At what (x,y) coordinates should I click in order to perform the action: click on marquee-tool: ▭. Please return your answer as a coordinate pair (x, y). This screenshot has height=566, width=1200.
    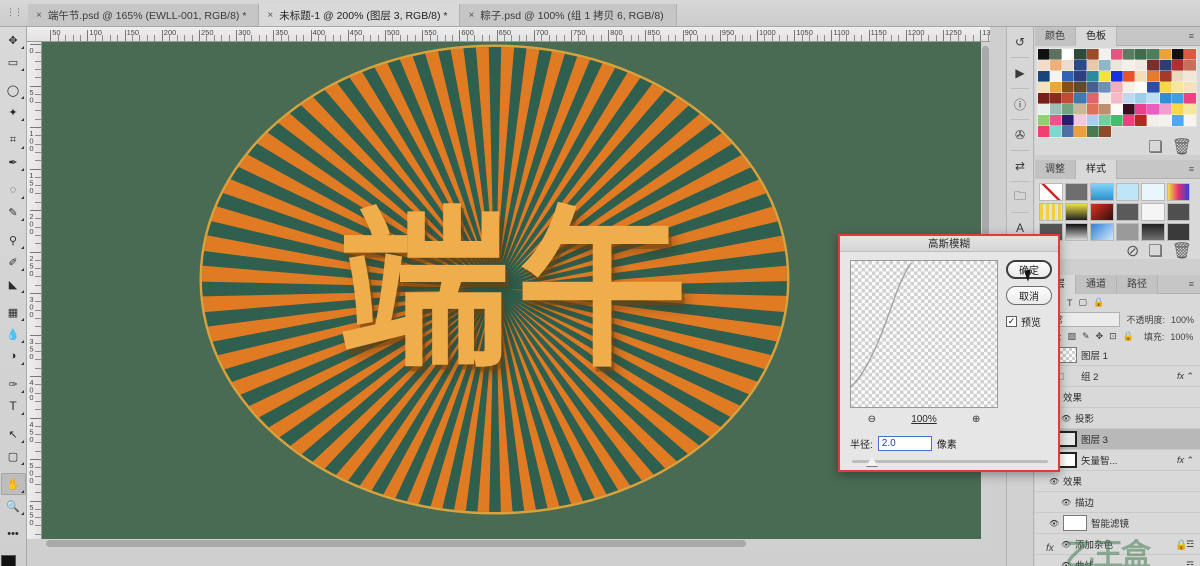
    Looking at the image, I should click on (13, 62).